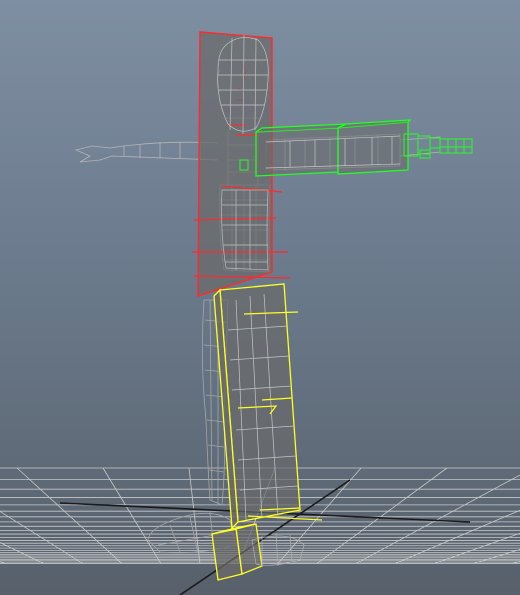 The height and width of the screenshot is (595, 520). I want to click on foot-proxy, so click(237, 552).